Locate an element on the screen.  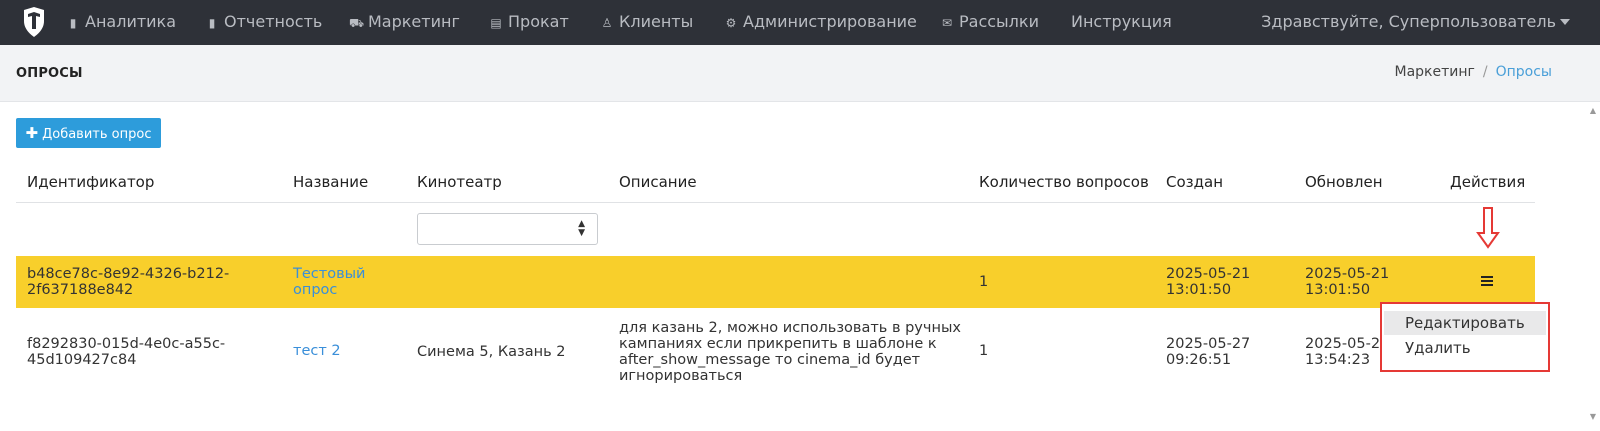
nav-reports: ▮ Отчетность is located at coordinates (264, 22).